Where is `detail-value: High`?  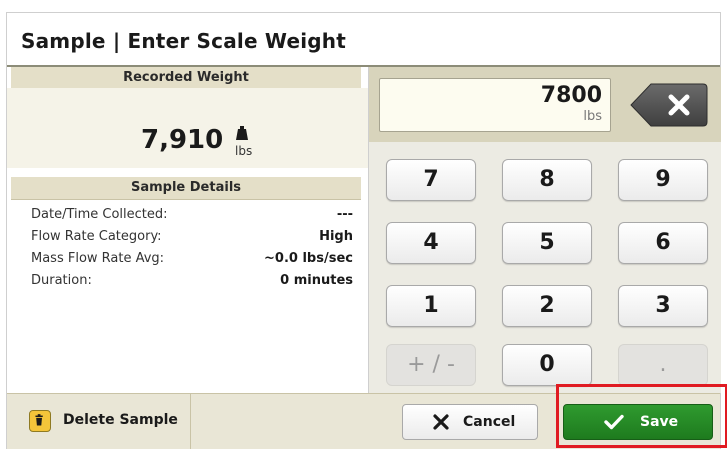
detail-value: High is located at coordinates (336, 236).